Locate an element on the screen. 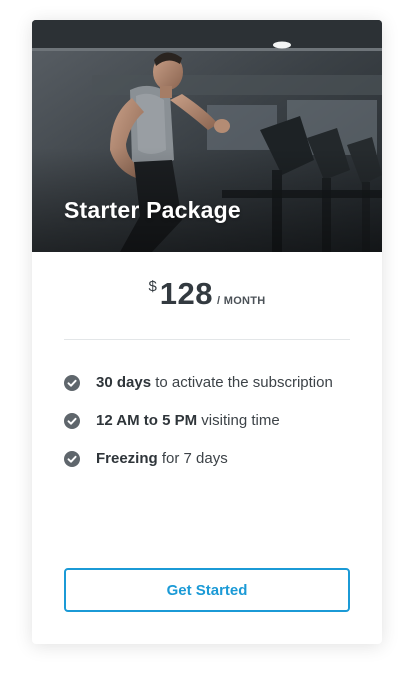 Image resolution: width=414 pixels, height=688 pixels. feature-text: 30 days to activate the subscription is located at coordinates (214, 383).